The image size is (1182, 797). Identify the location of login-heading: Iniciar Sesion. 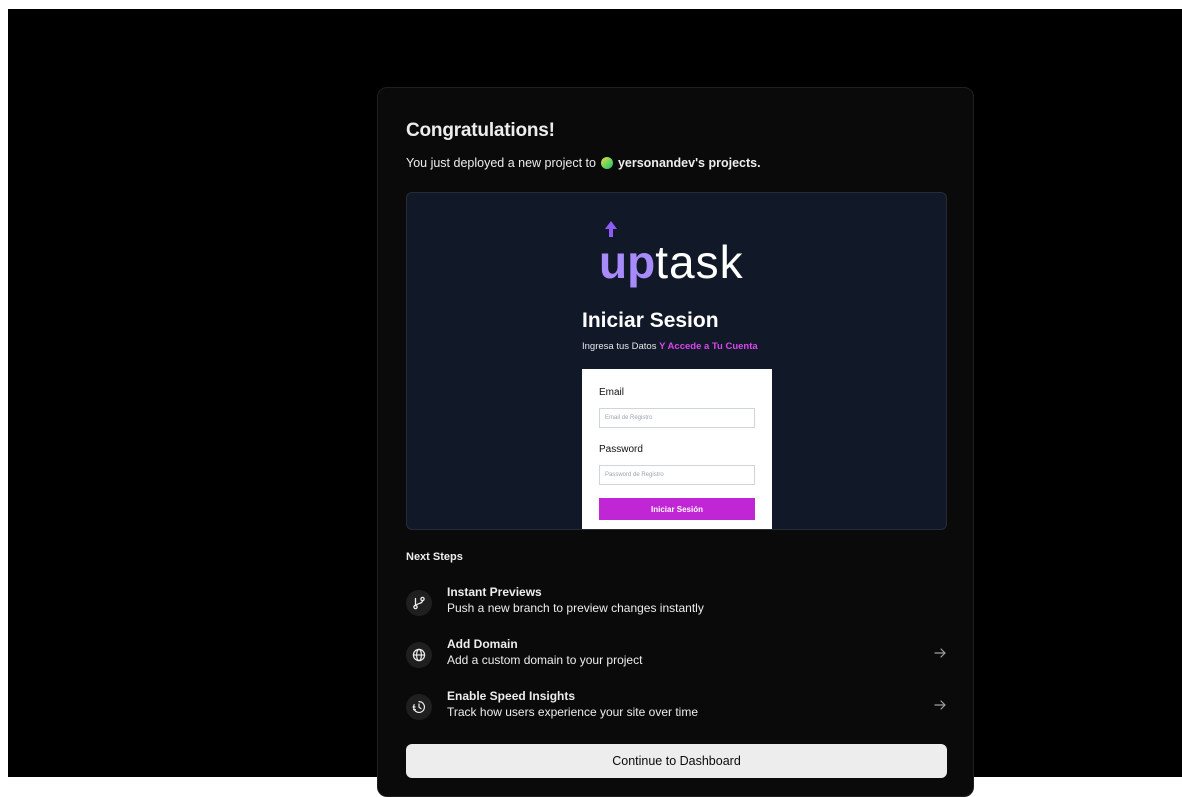
(650, 320).